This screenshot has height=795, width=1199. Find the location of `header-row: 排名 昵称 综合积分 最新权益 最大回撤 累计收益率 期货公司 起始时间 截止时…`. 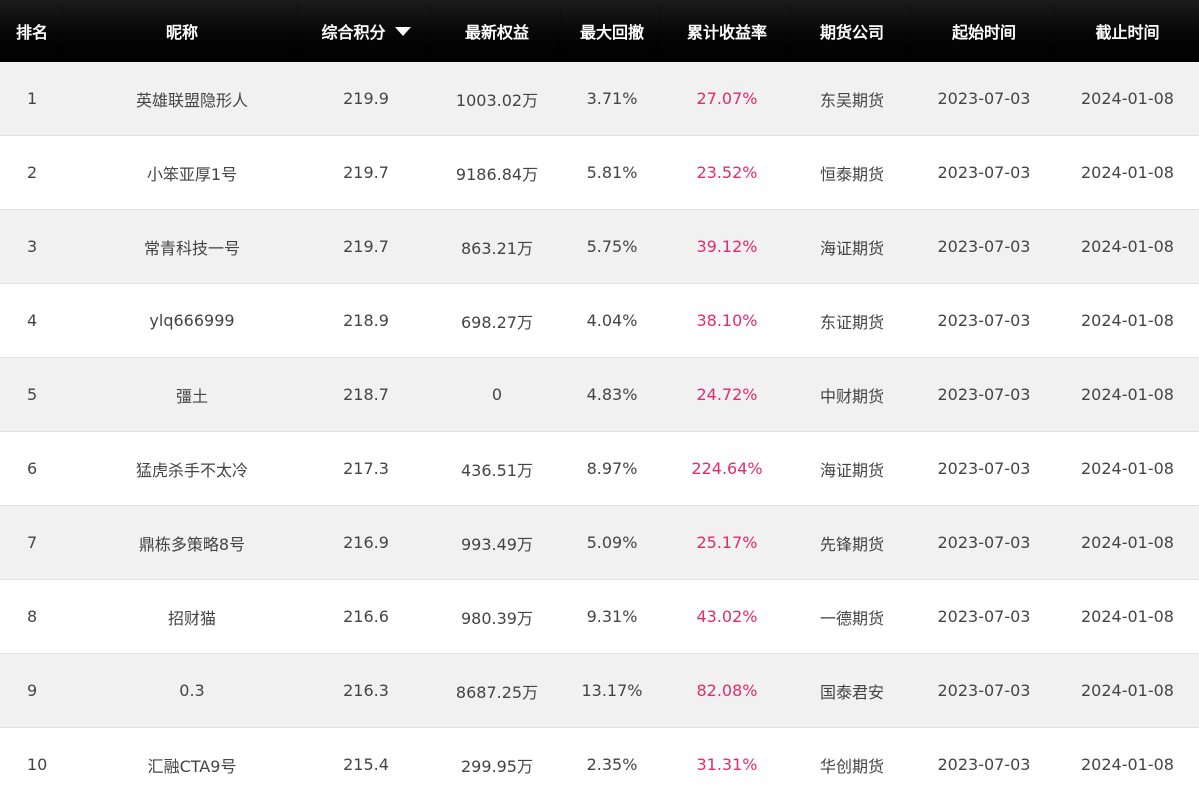

header-row: 排名 昵称 综合积分 最新权益 最大回撤 累计收益率 期货公司 起始时间 截止时… is located at coordinates (599, 31).